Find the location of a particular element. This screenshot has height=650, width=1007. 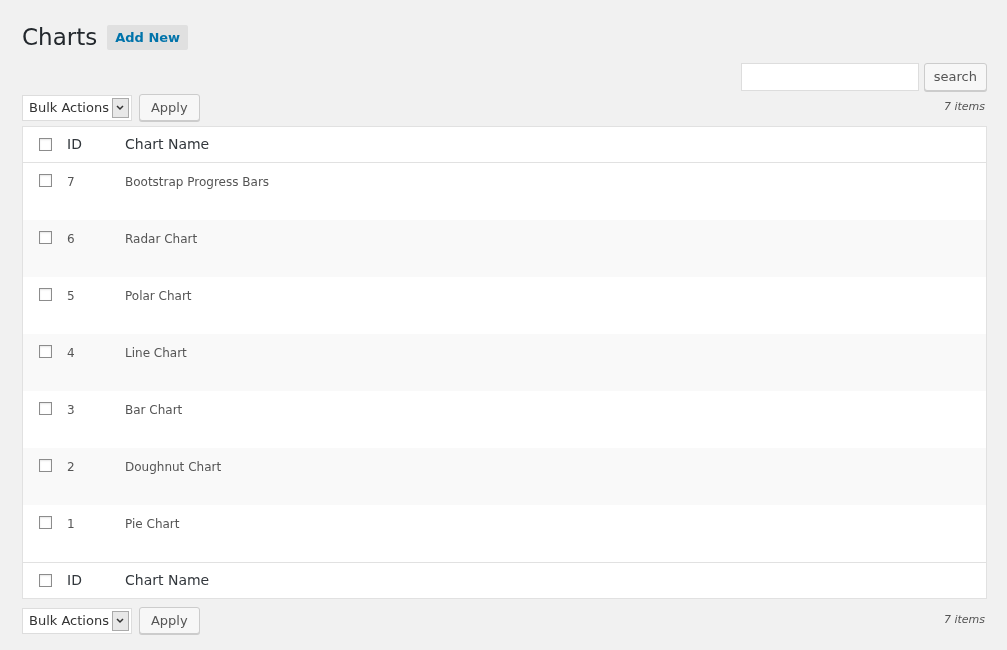

page-title: Charts is located at coordinates (60, 37).